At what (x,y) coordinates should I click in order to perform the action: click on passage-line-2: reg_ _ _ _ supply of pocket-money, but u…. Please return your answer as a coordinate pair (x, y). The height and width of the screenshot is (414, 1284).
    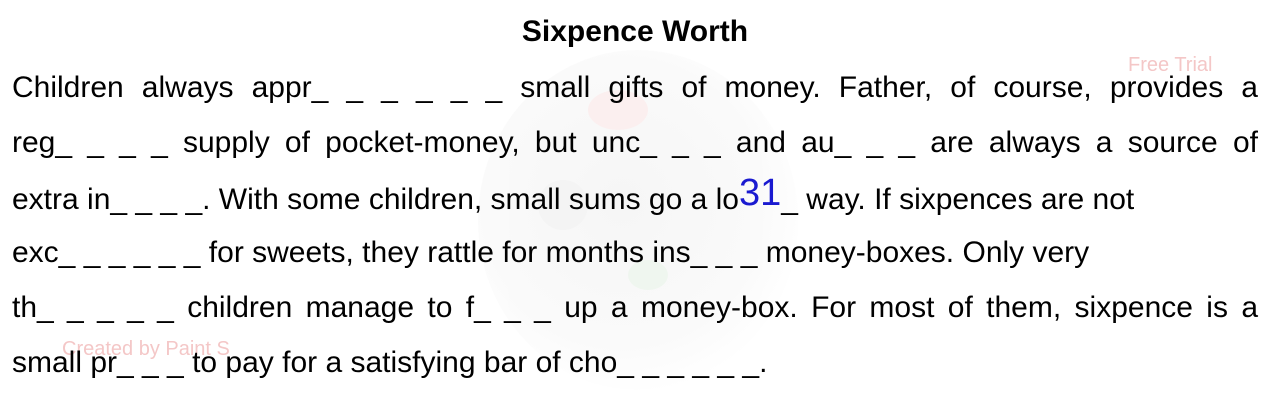
    Looking at the image, I should click on (635, 142).